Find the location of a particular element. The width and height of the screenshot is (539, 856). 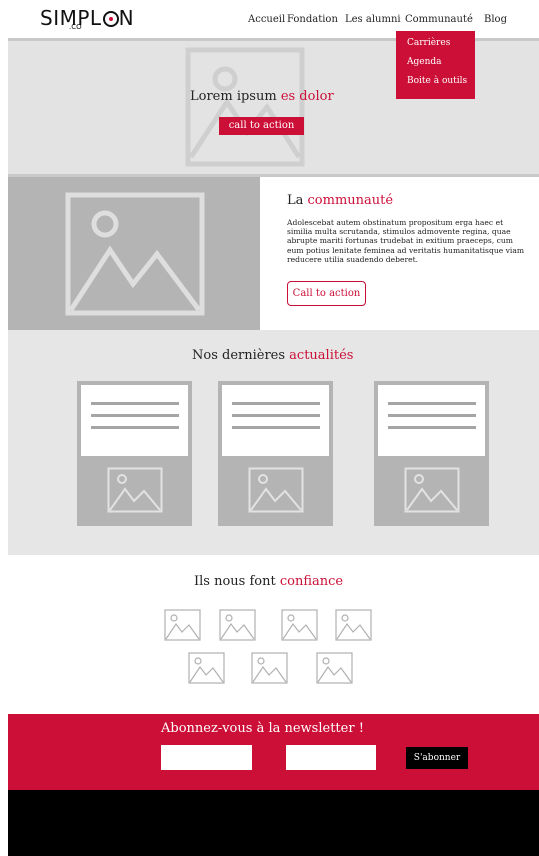

community-title: La communauté is located at coordinates (340, 200).